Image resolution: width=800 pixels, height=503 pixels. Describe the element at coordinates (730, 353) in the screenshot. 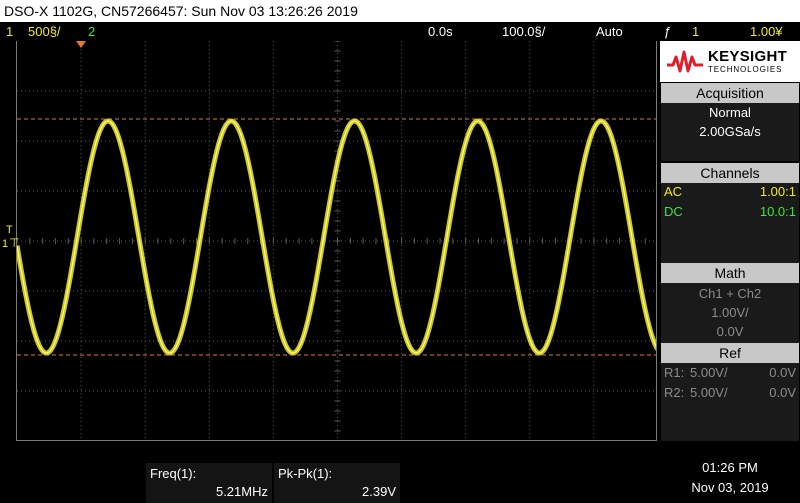

I see `ref-header: Ref` at that location.